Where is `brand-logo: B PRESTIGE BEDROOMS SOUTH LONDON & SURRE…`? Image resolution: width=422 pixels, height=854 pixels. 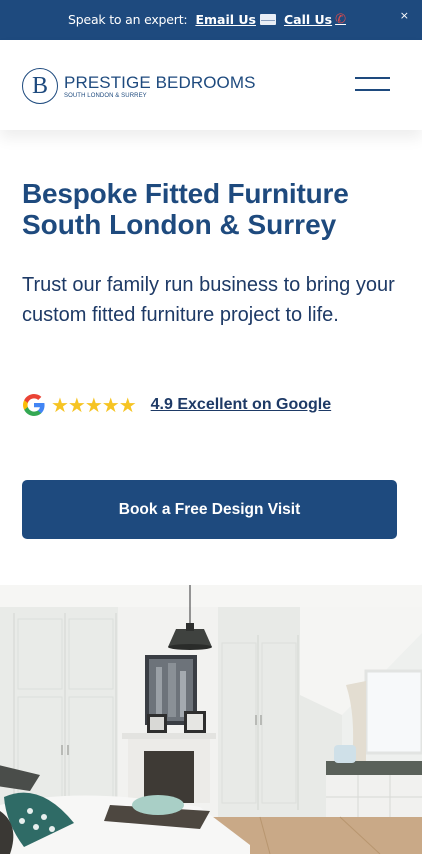
brand-logo: B PRESTIGE BEDROOMS SOUTH LONDON & SURRE… is located at coordinates (139, 86).